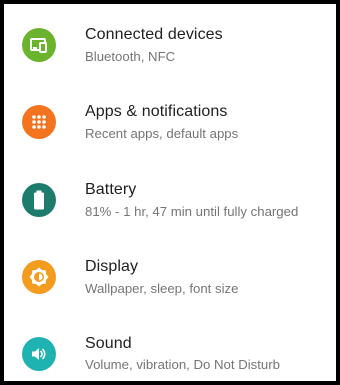  Describe the element at coordinates (108, 343) in the screenshot. I see `settings-item-title: Sound` at that location.